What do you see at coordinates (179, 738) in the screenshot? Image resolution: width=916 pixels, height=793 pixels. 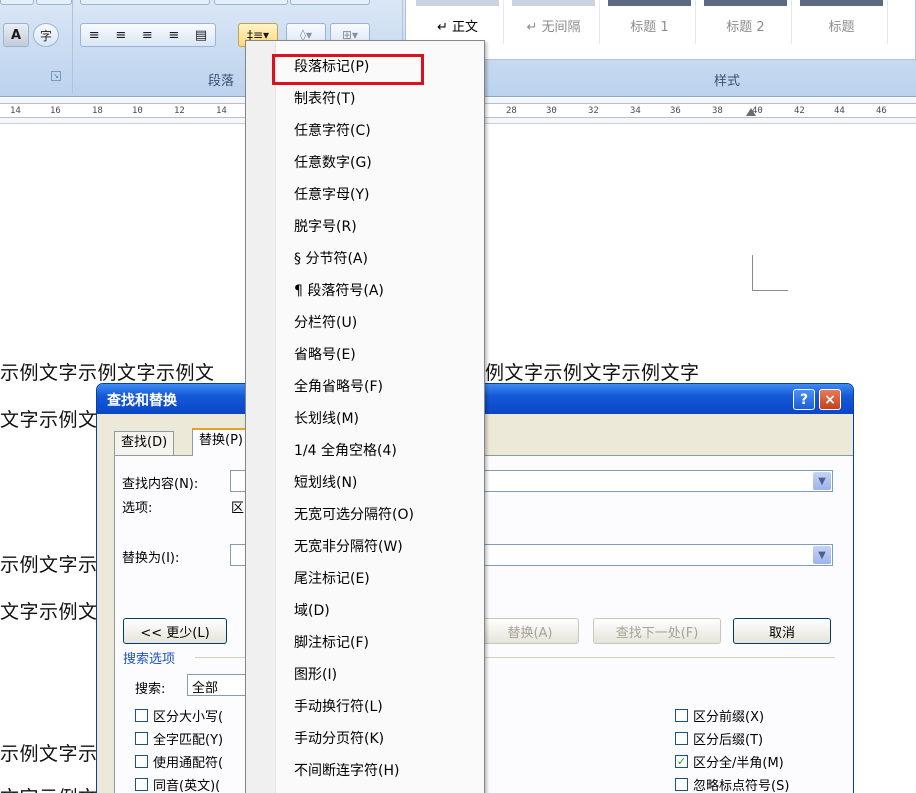 I see `whole-word-checkbox: 全字匹配(Y)` at bounding box center [179, 738].